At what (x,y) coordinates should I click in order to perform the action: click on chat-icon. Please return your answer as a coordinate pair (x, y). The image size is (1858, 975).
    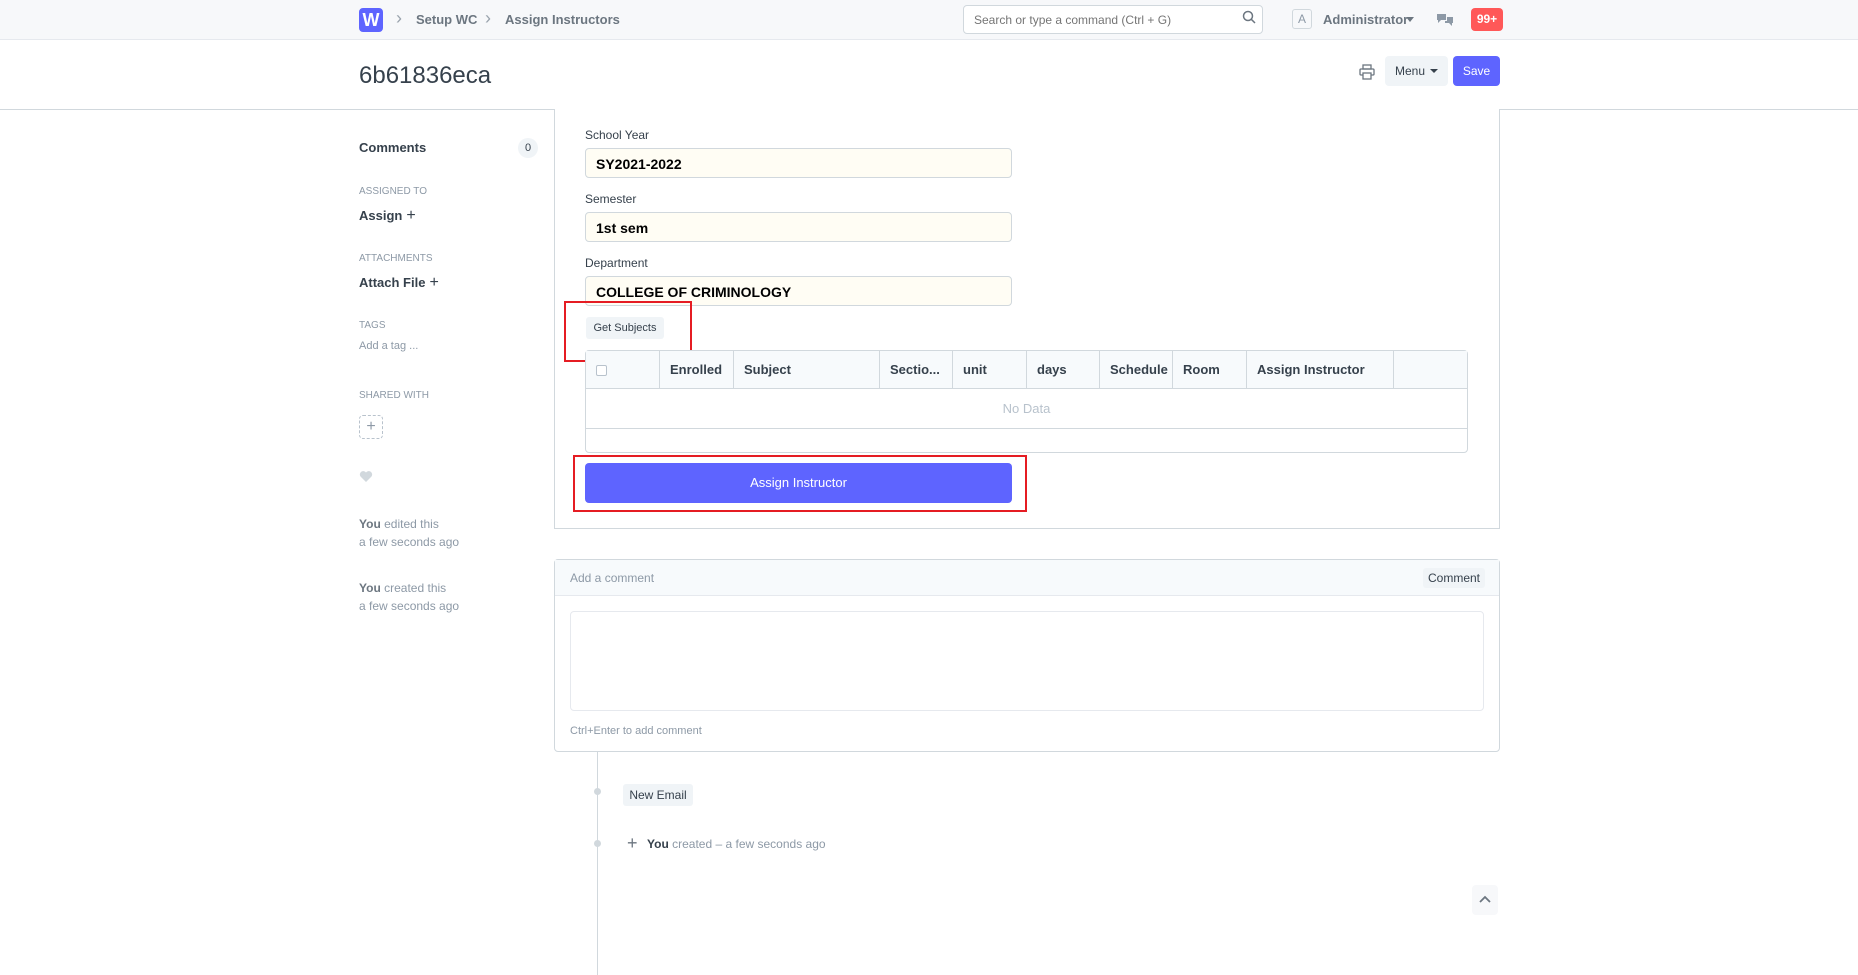
    Looking at the image, I should click on (1445, 20).